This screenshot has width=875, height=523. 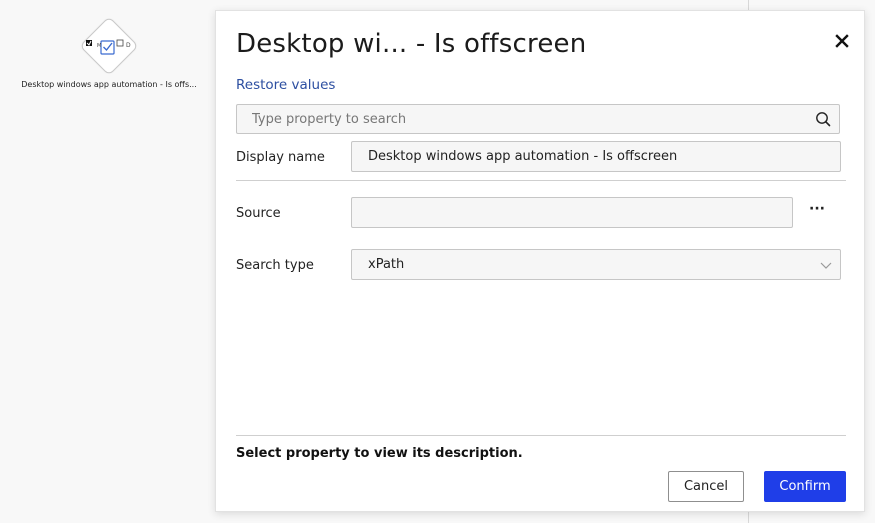 What do you see at coordinates (596, 264) in the screenshot?
I see `search-type-select: xPath` at bounding box center [596, 264].